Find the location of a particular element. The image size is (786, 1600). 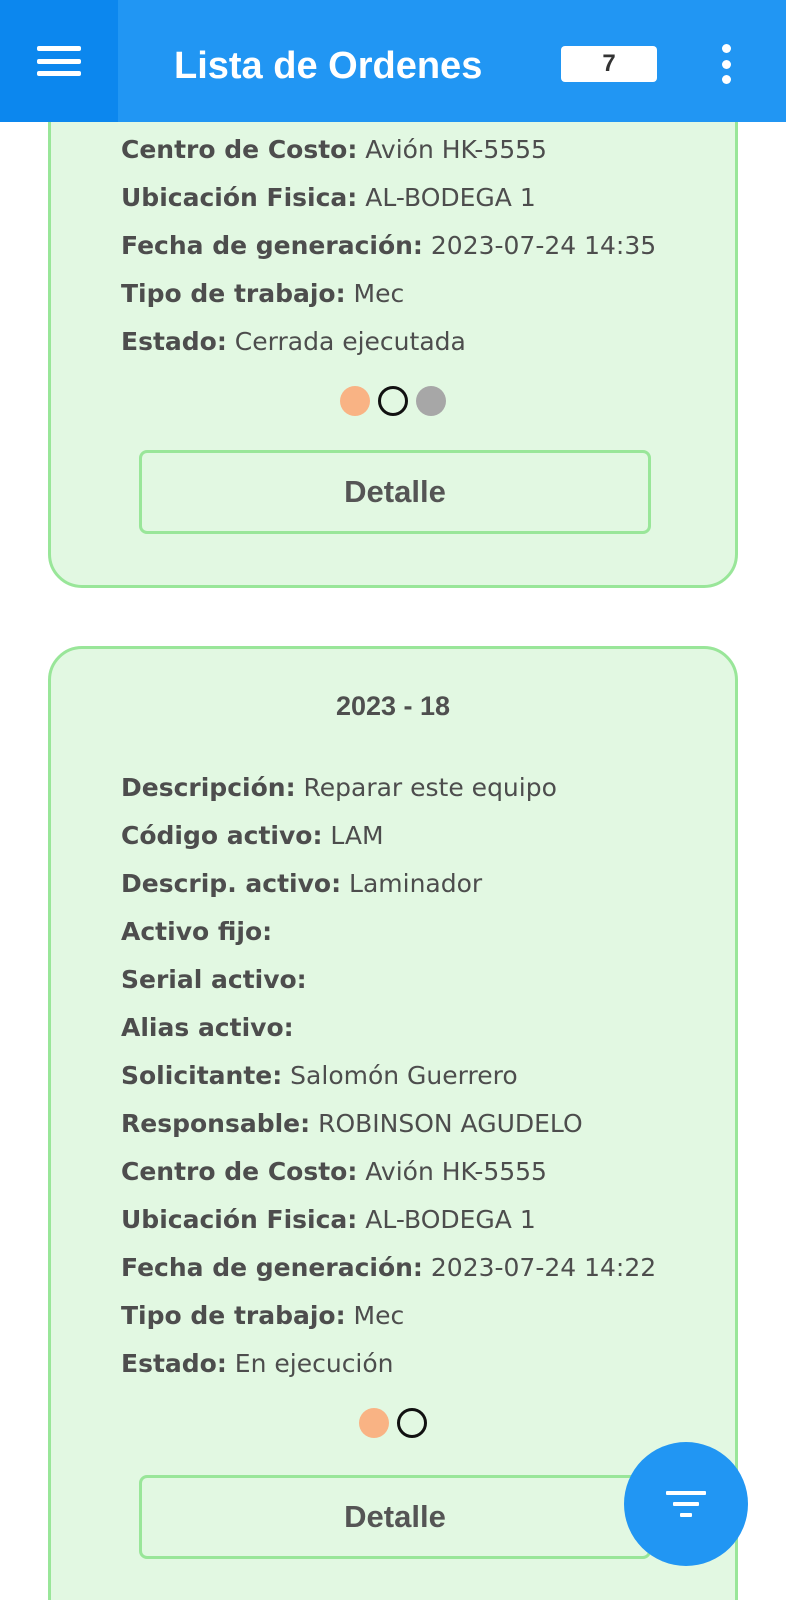

field-fecha: Fecha de generación: 2023-07-24 14:35 is located at coordinates (389, 245).